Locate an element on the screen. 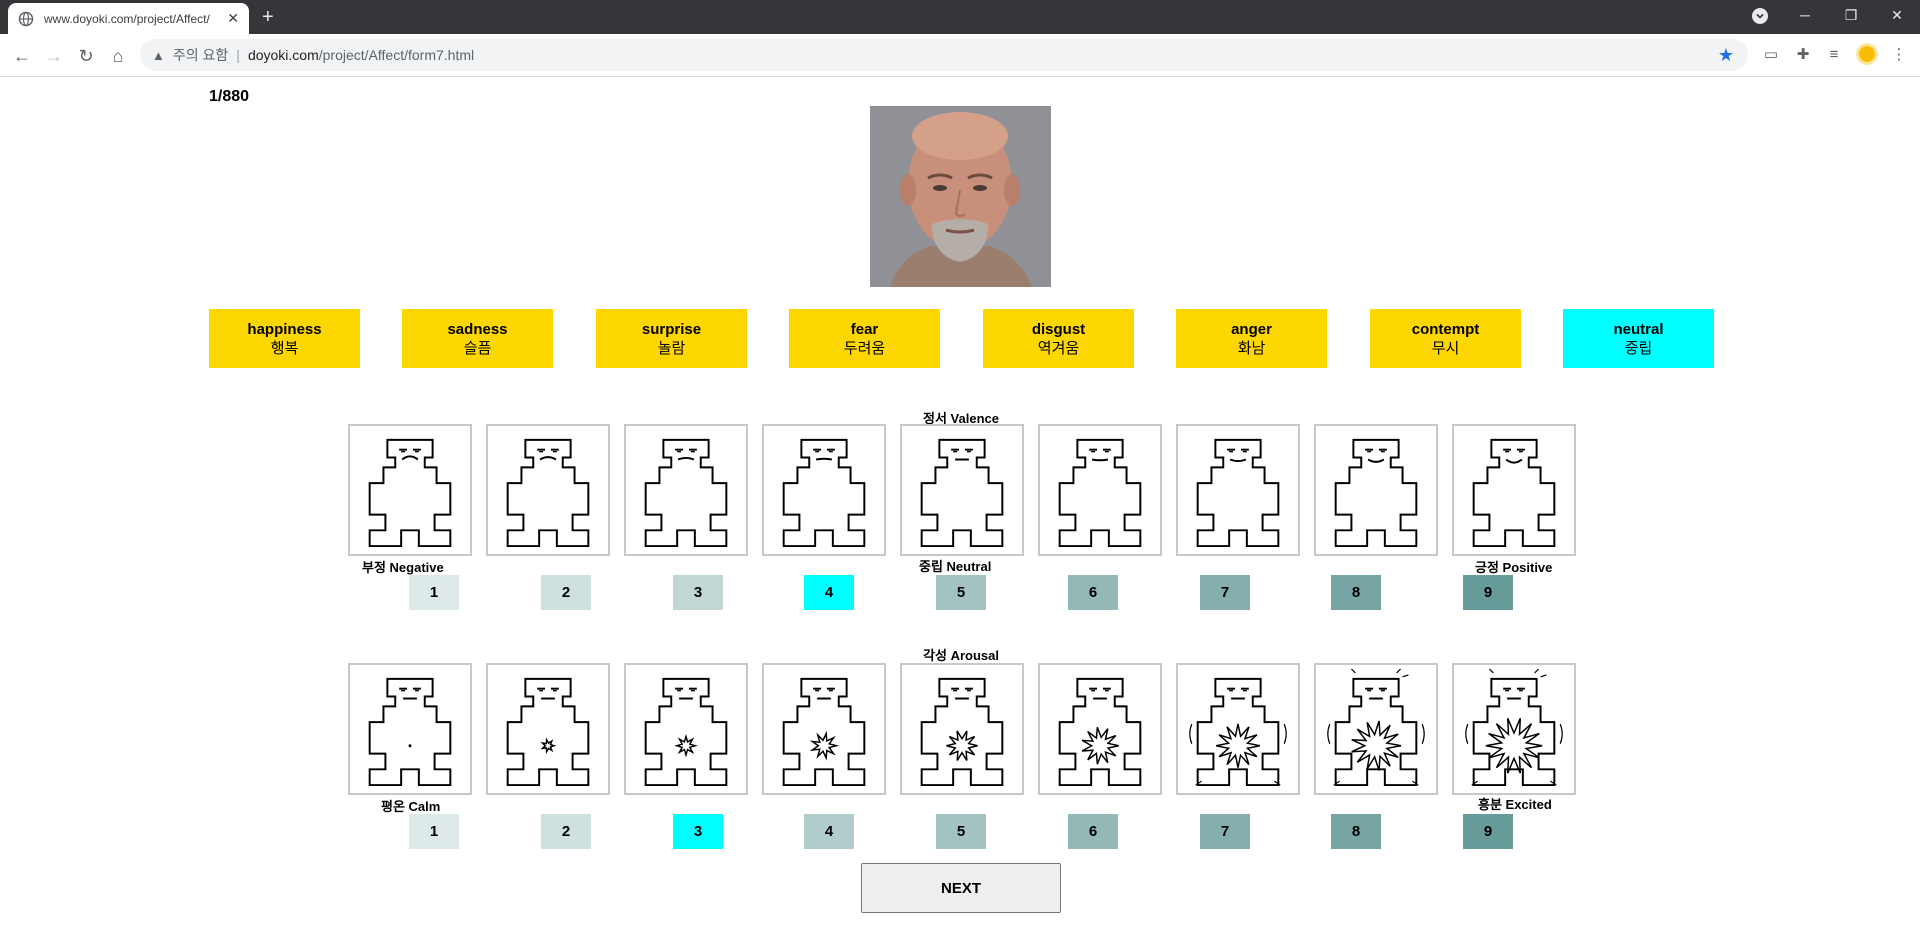 The image size is (1920, 940). arousal-rating-3: 3 is located at coordinates (698, 831).